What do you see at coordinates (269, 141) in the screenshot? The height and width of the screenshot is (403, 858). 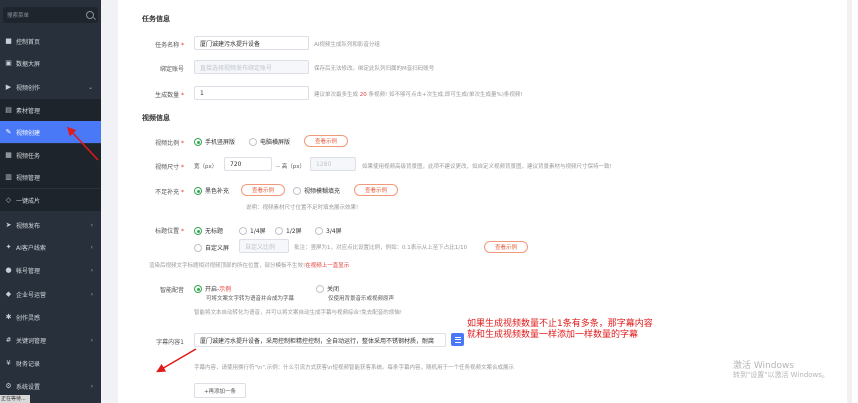 I see `ratio-option-landscape: 电脑横屏版` at bounding box center [269, 141].